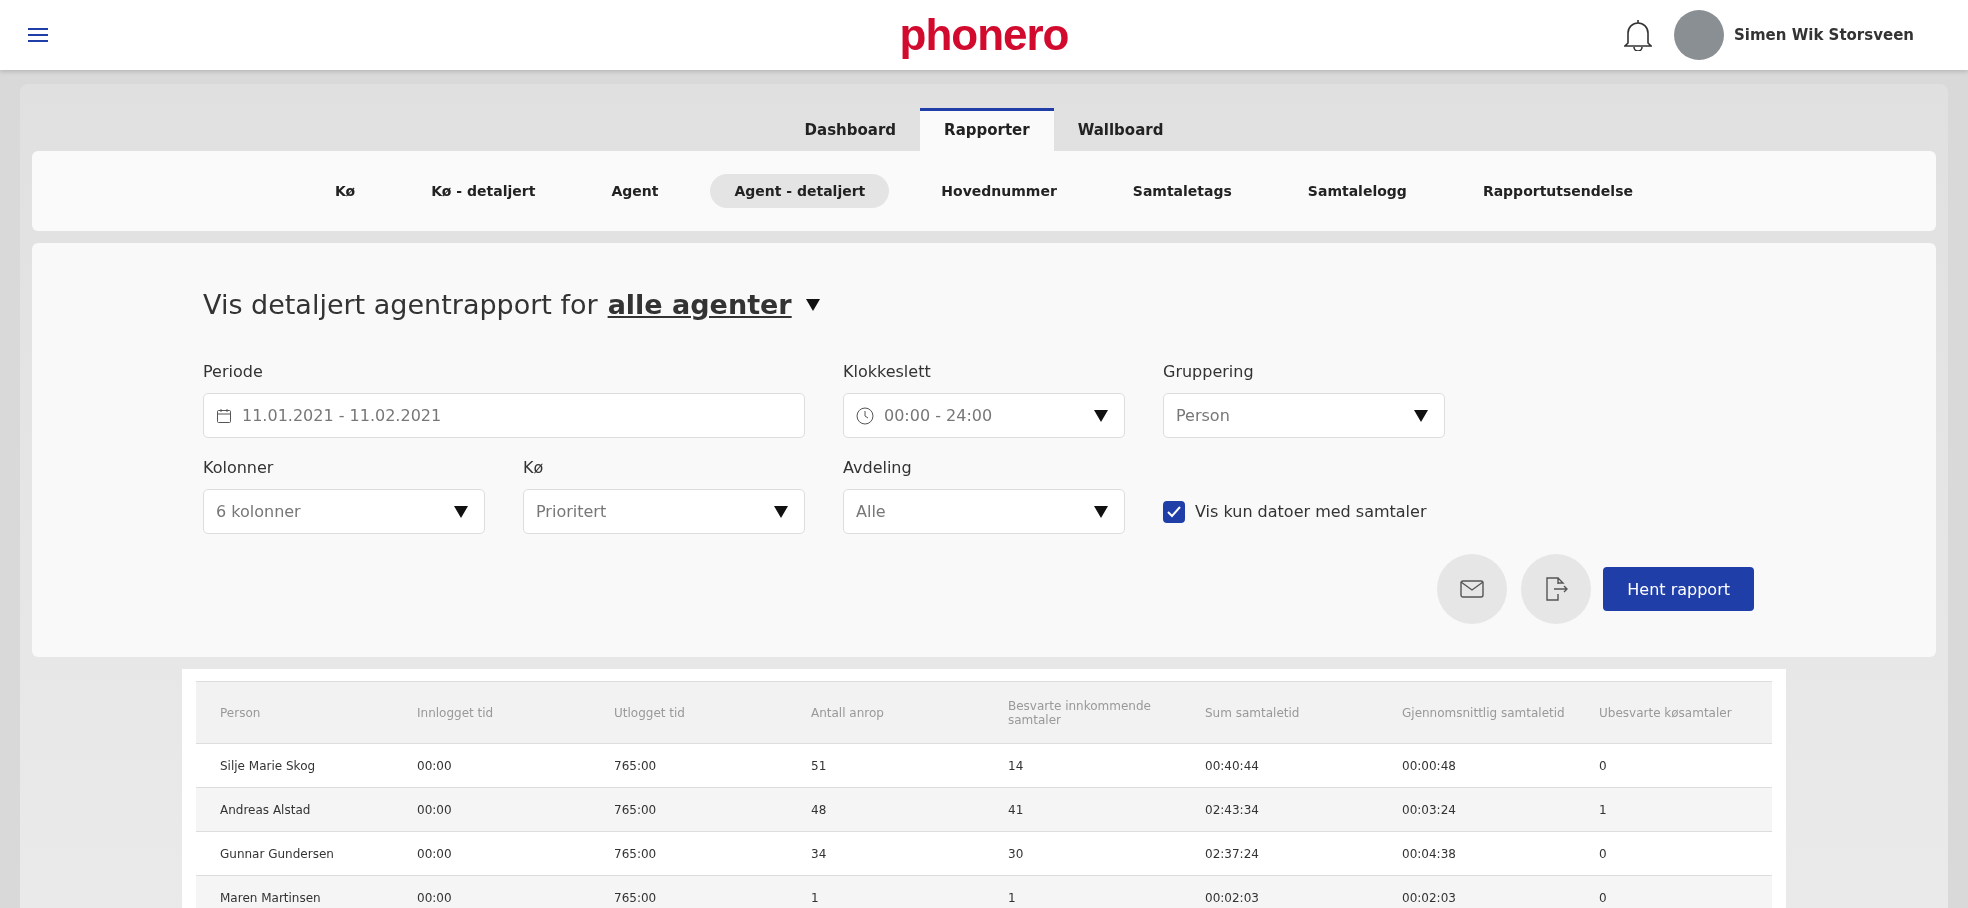 This screenshot has width=1968, height=908. What do you see at coordinates (1082, 712) in the screenshot?
I see `column-header: Besvarte innkommende samtaler` at bounding box center [1082, 712].